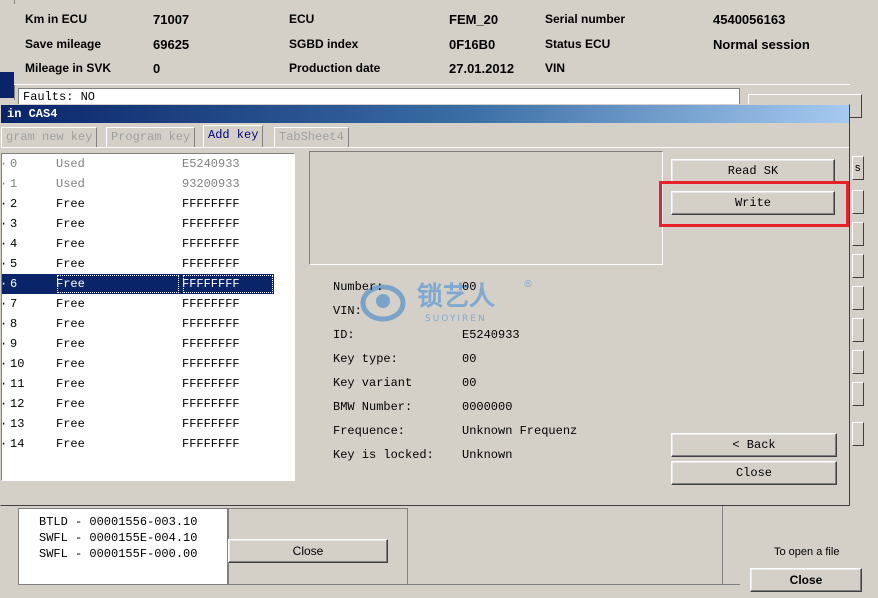 This screenshot has width=878, height=598. What do you see at coordinates (17, 424) in the screenshot?
I see `key-number: 13` at bounding box center [17, 424].